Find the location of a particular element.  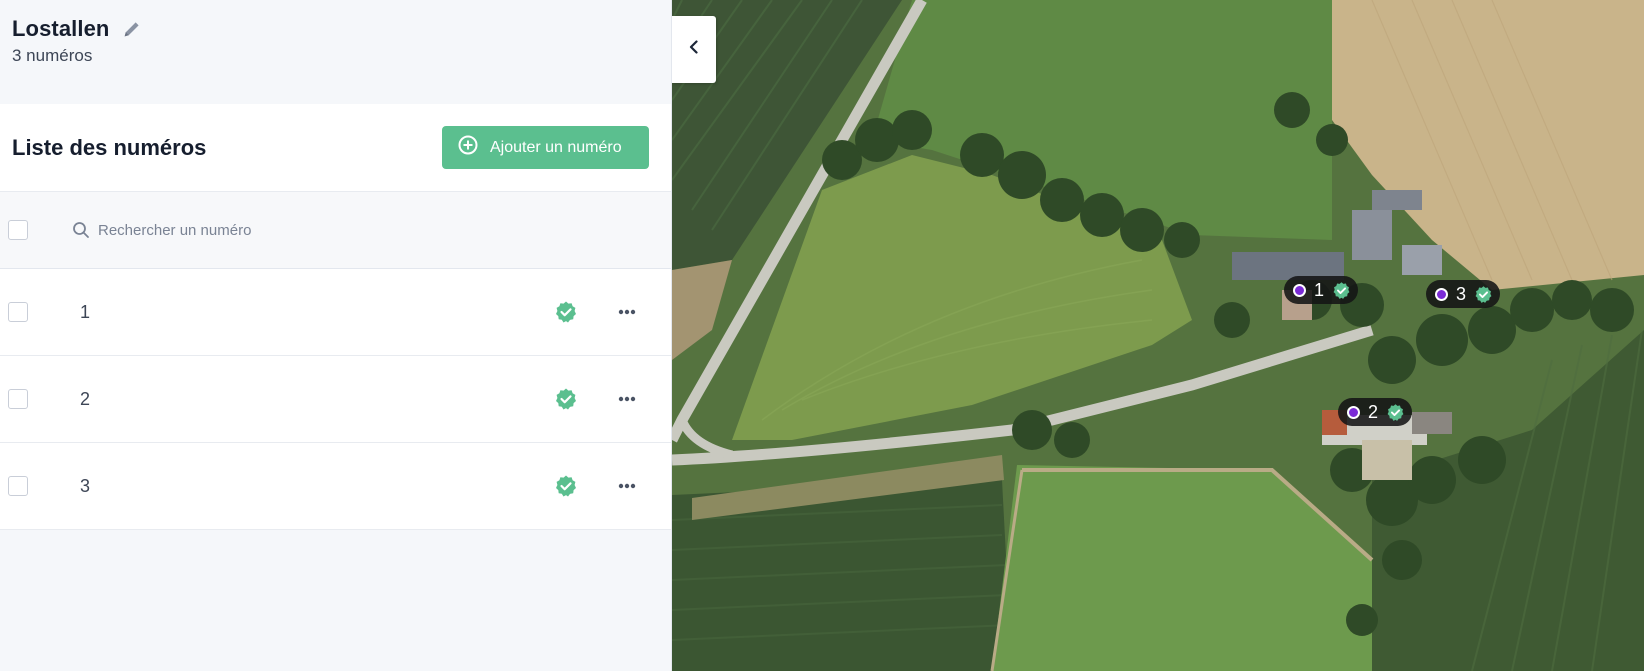

search-icon is located at coordinates (81, 230).